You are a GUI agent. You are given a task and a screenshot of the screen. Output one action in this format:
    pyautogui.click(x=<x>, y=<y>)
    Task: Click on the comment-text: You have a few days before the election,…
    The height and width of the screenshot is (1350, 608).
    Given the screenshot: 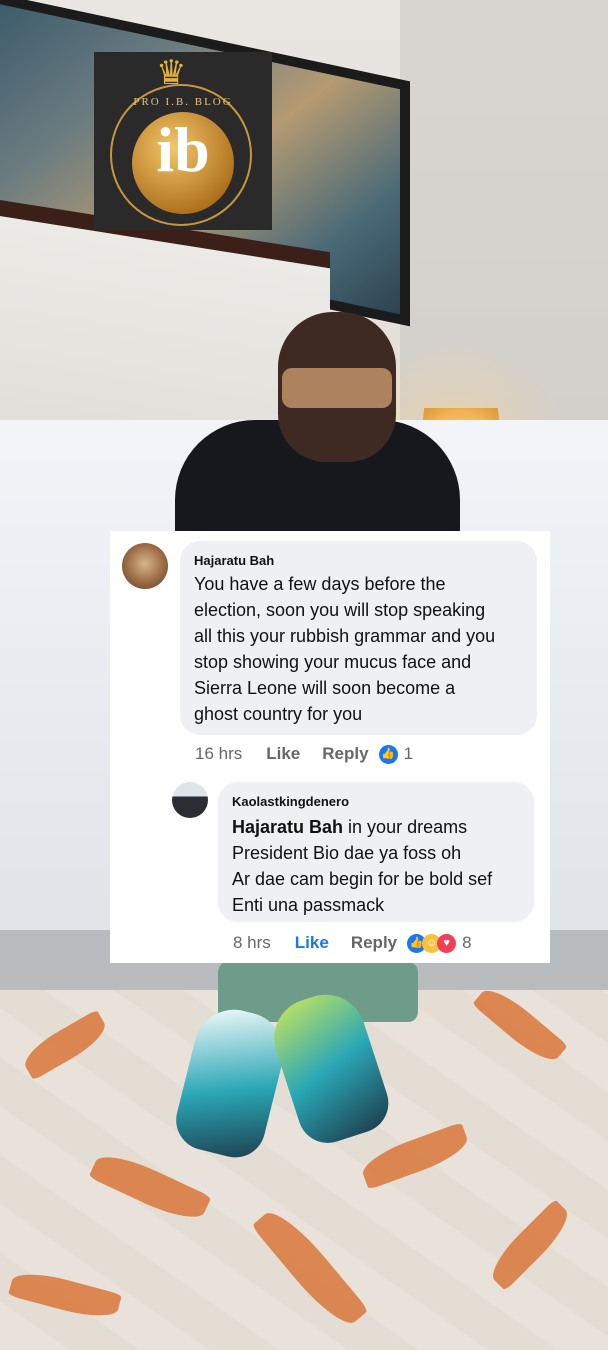 What is the action you would take?
    pyautogui.click(x=345, y=649)
    